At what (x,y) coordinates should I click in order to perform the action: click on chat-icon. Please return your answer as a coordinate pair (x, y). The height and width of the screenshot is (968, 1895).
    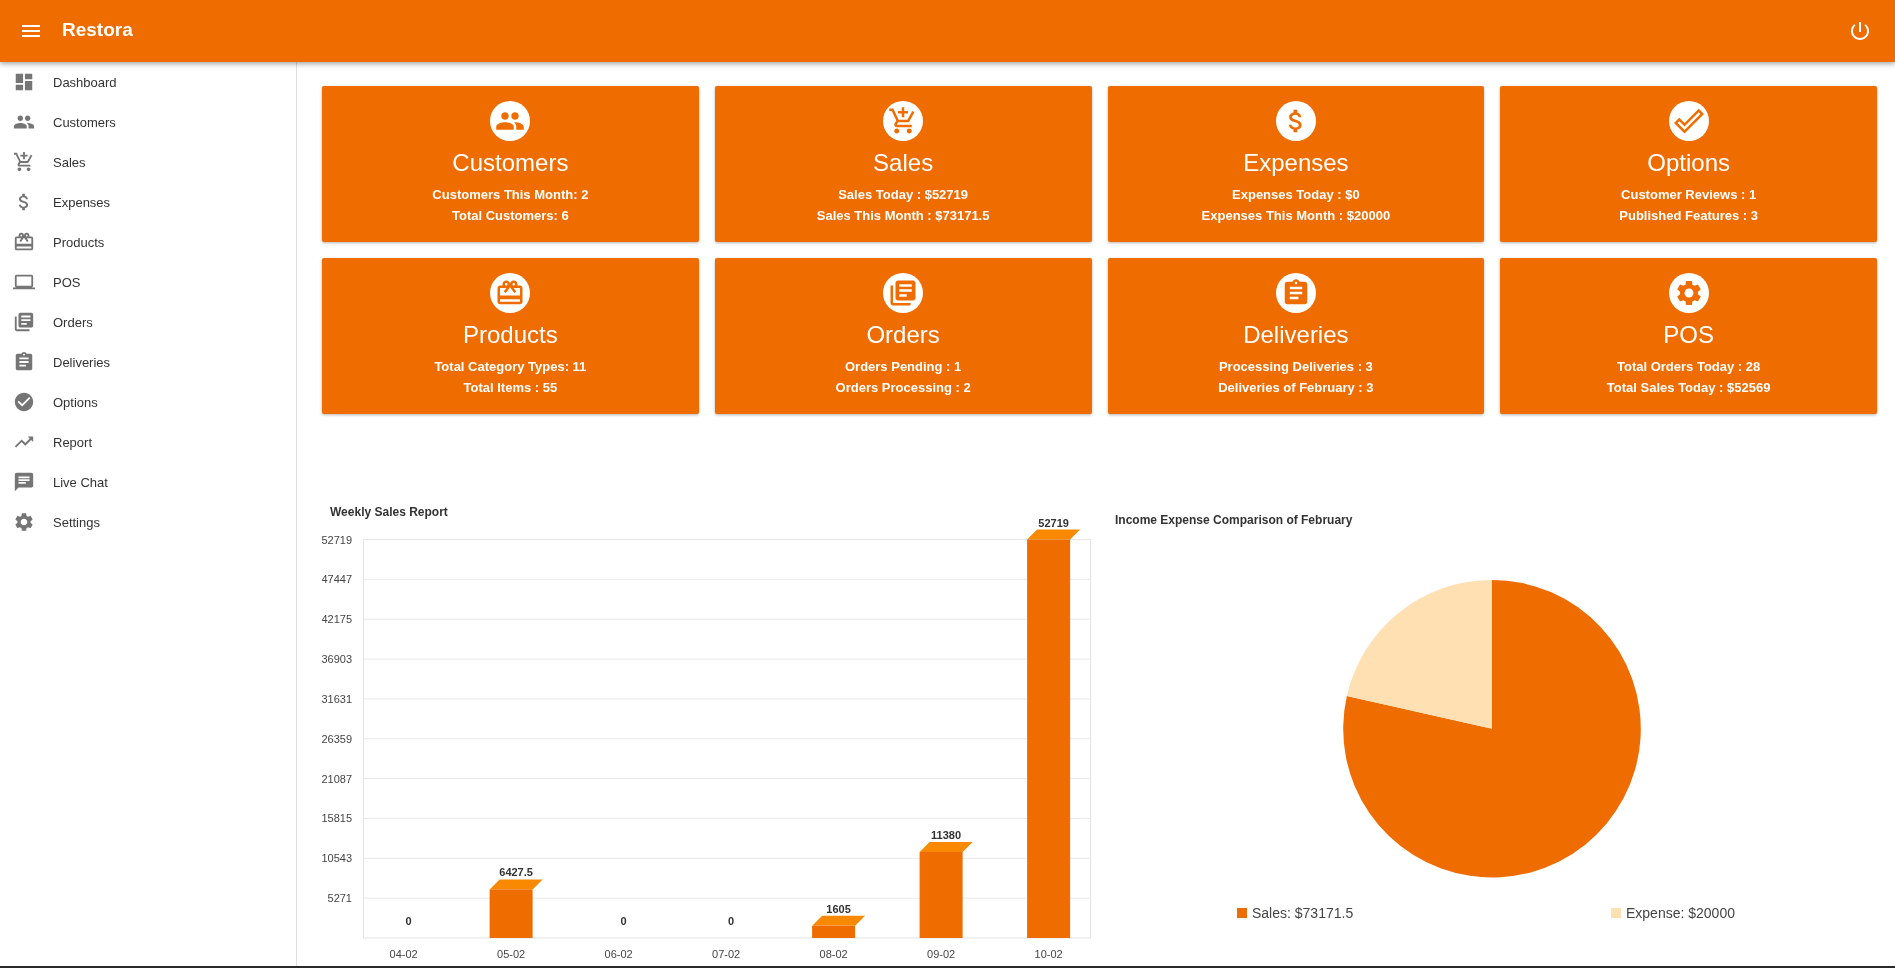
    Looking at the image, I should click on (24, 482).